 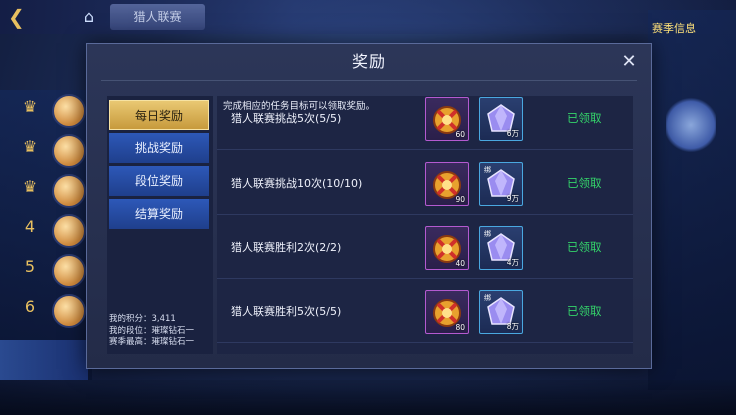 I want to click on reward-item-token: 80, so click(x=447, y=312).